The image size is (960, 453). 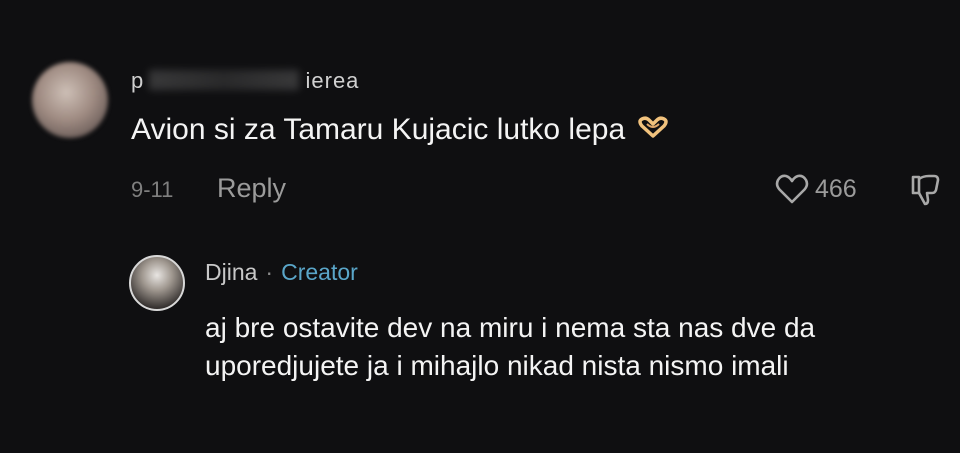 I want to click on username-start: p, so click(x=137, y=80).